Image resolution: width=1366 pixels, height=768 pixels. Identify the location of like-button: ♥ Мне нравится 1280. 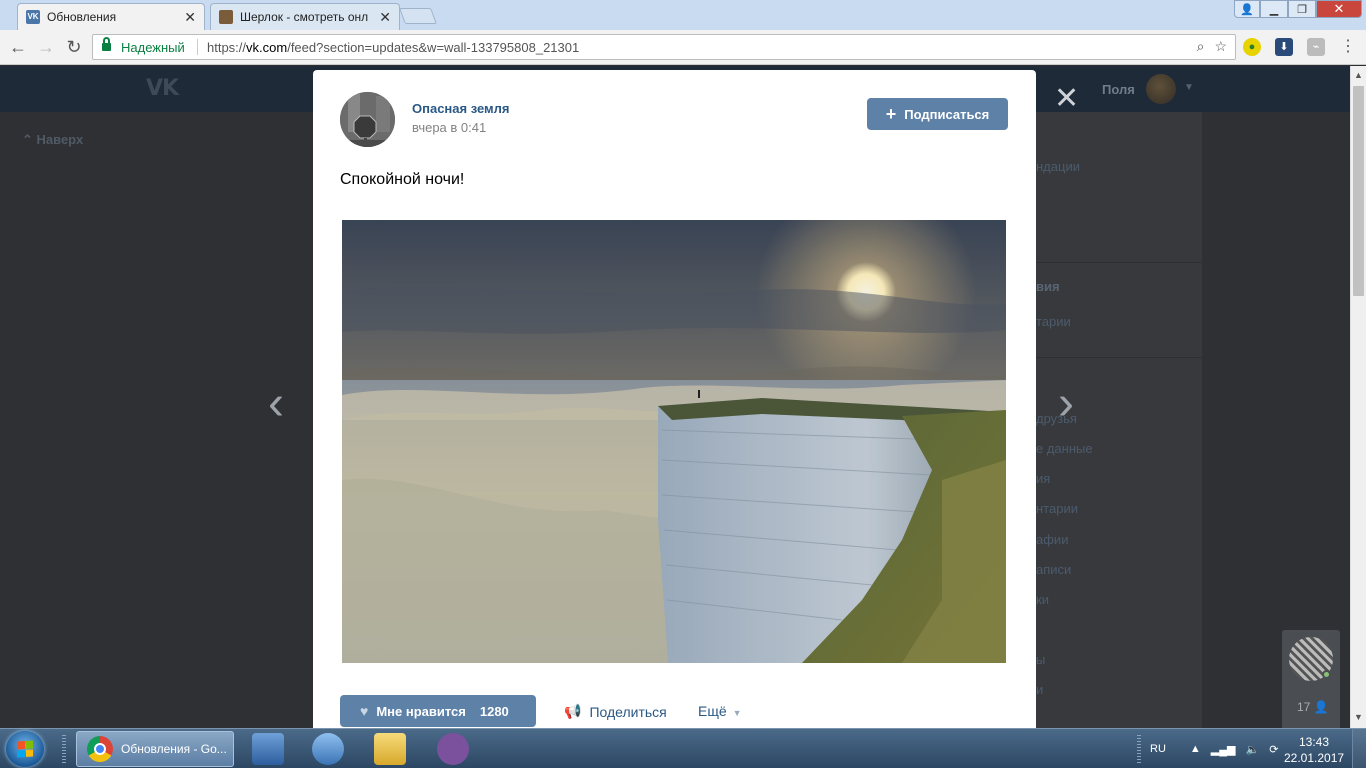
(438, 711).